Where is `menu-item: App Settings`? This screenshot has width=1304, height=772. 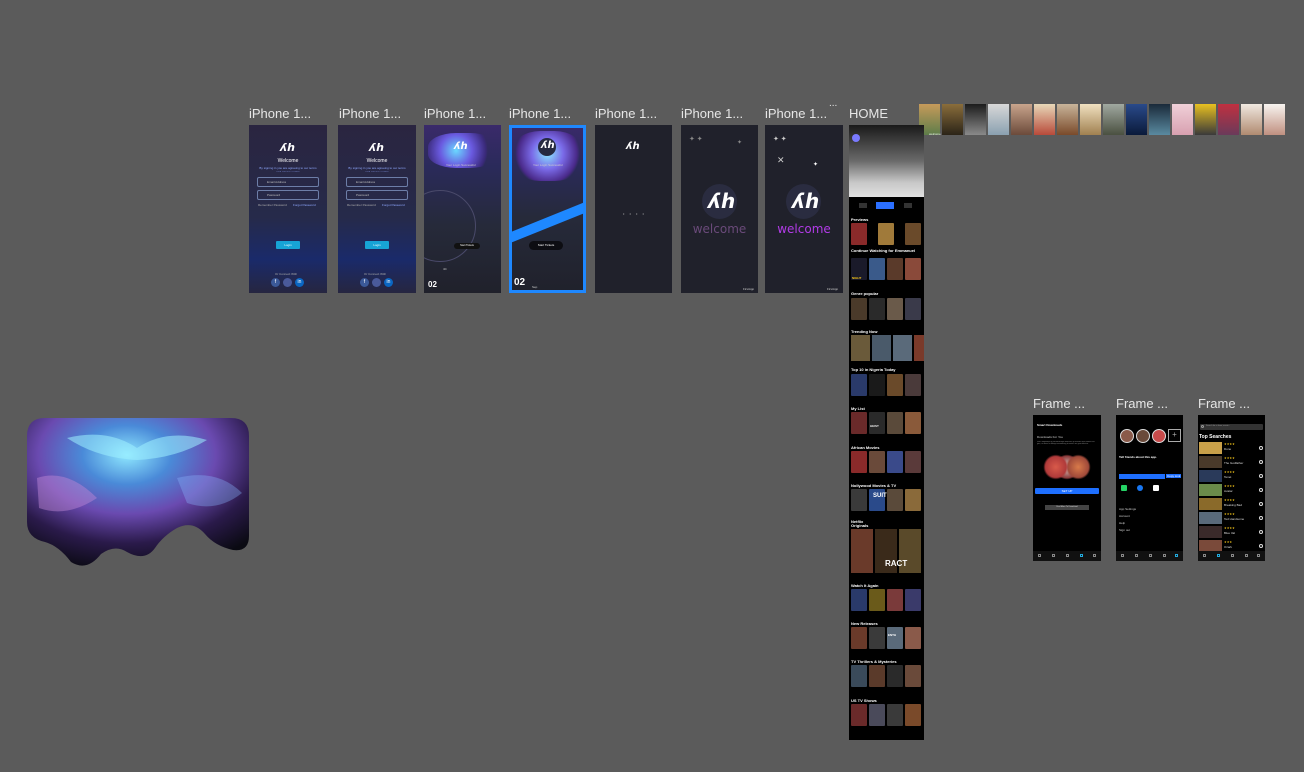 menu-item: App Settings is located at coordinates (1127, 509).